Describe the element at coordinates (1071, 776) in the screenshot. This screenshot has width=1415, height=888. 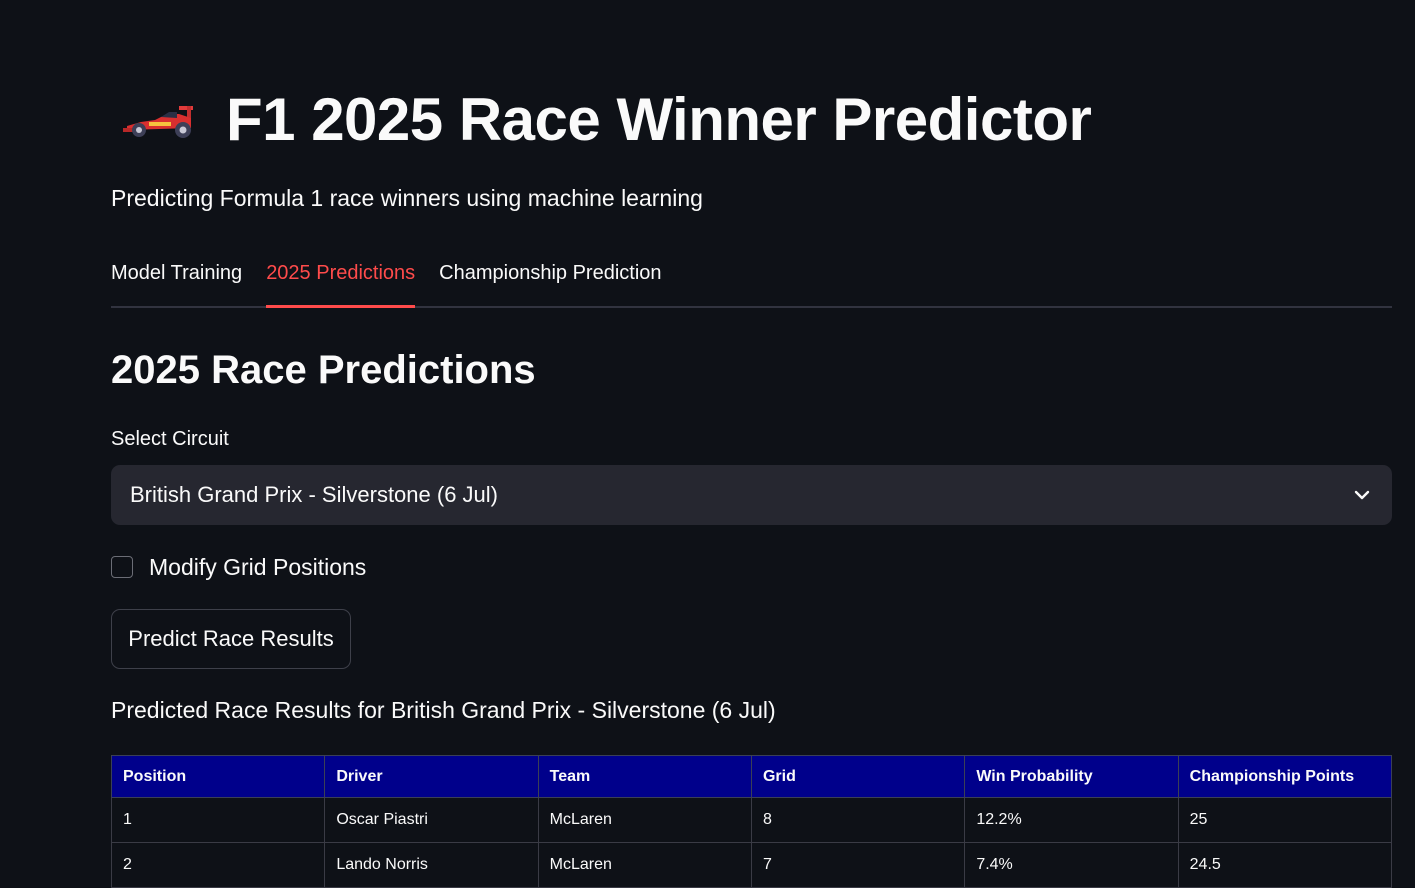
I see `column-header-win-probability: Win Probability` at that location.